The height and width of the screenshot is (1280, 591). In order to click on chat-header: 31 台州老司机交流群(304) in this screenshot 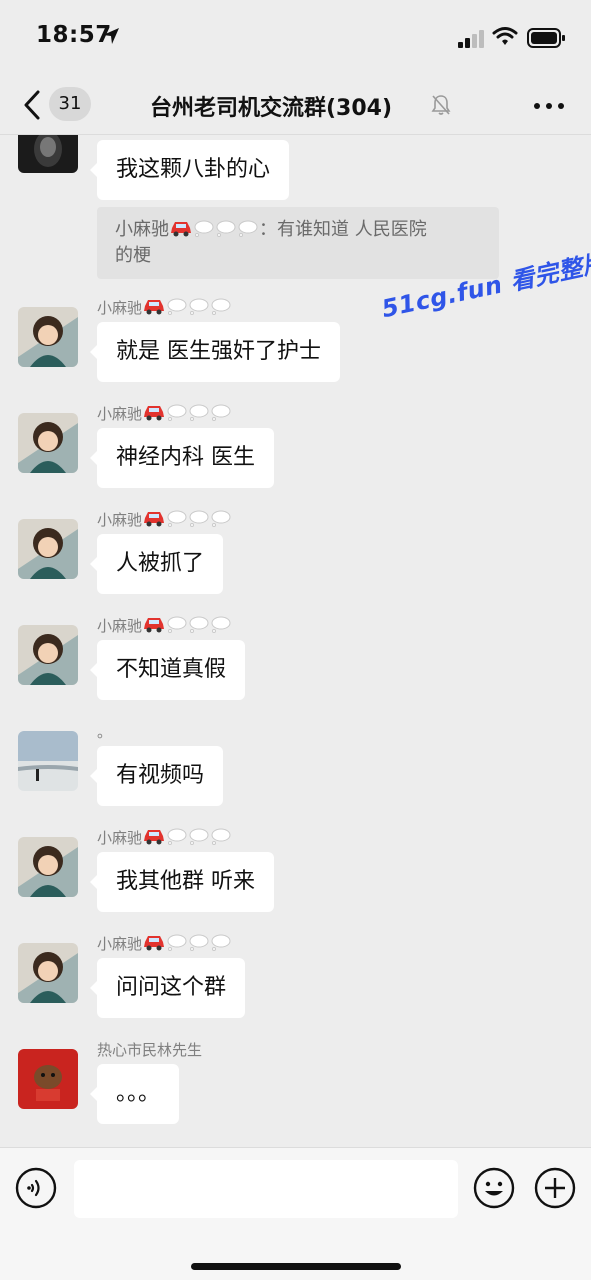, I will do `click(295, 105)`.